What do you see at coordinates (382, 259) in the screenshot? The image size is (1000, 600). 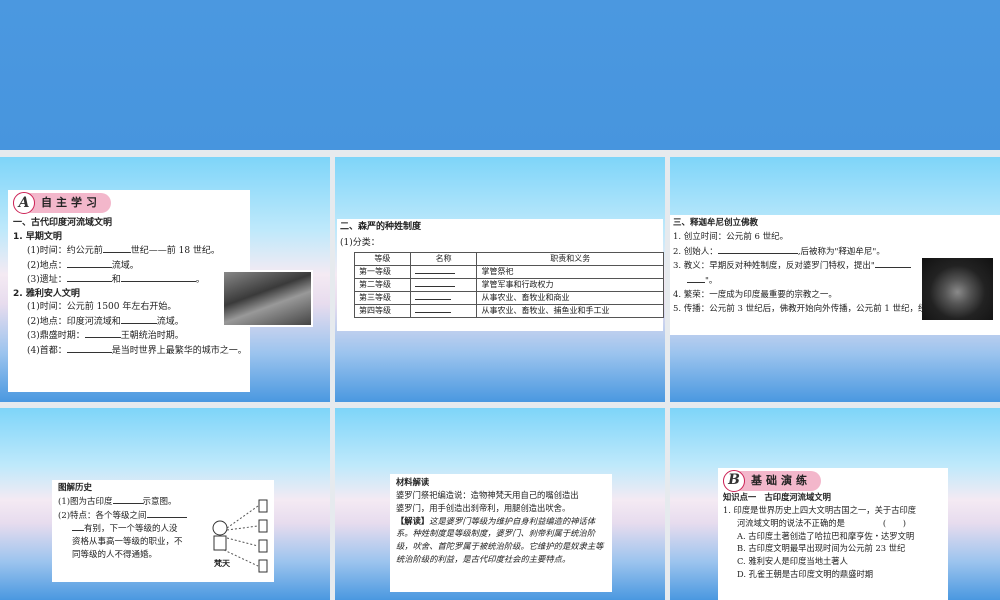 I see `column-header: 等级` at bounding box center [382, 259].